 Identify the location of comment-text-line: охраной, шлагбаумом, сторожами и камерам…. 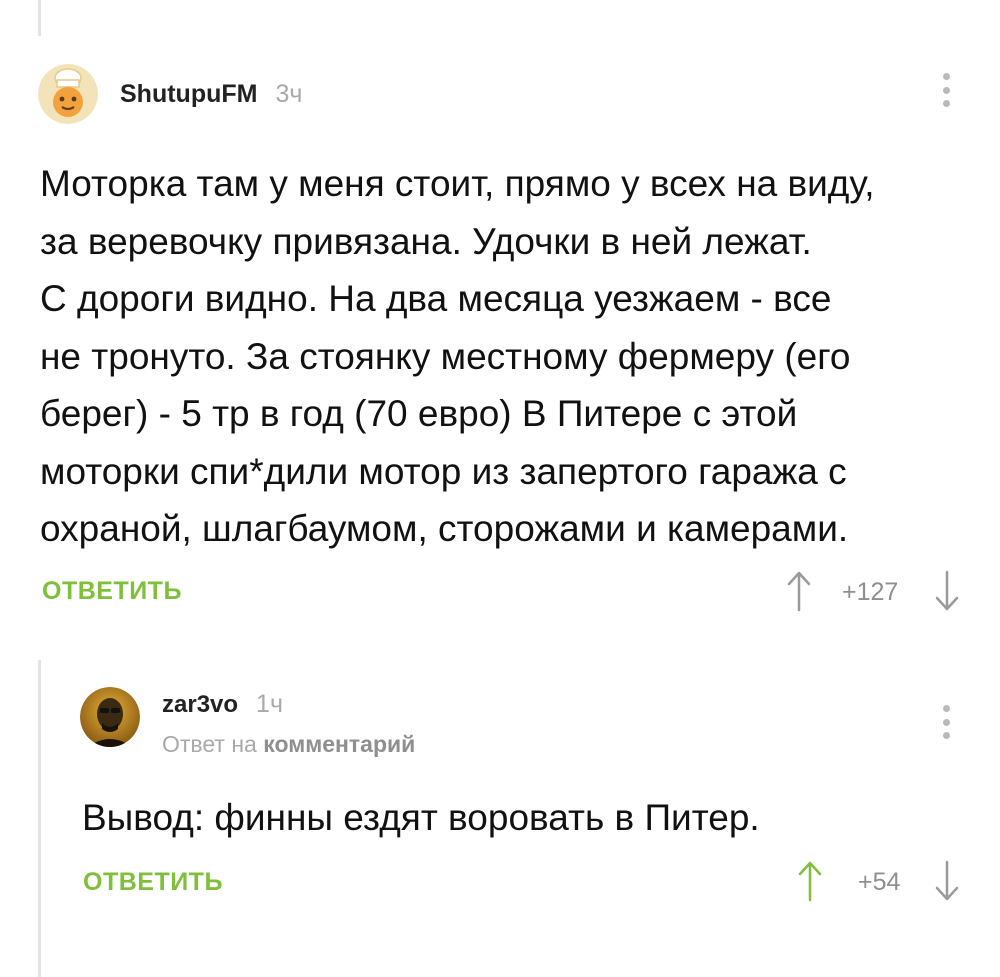
(444, 528).